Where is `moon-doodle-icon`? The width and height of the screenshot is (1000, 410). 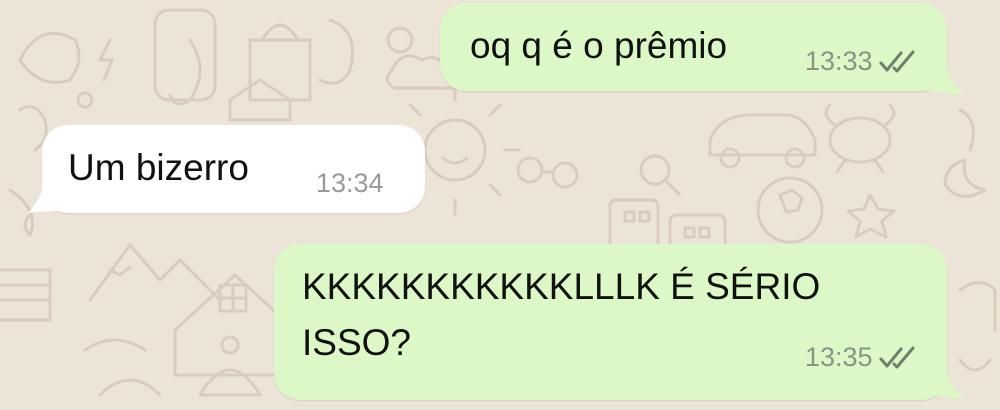 moon-doodle-icon is located at coordinates (965, 178).